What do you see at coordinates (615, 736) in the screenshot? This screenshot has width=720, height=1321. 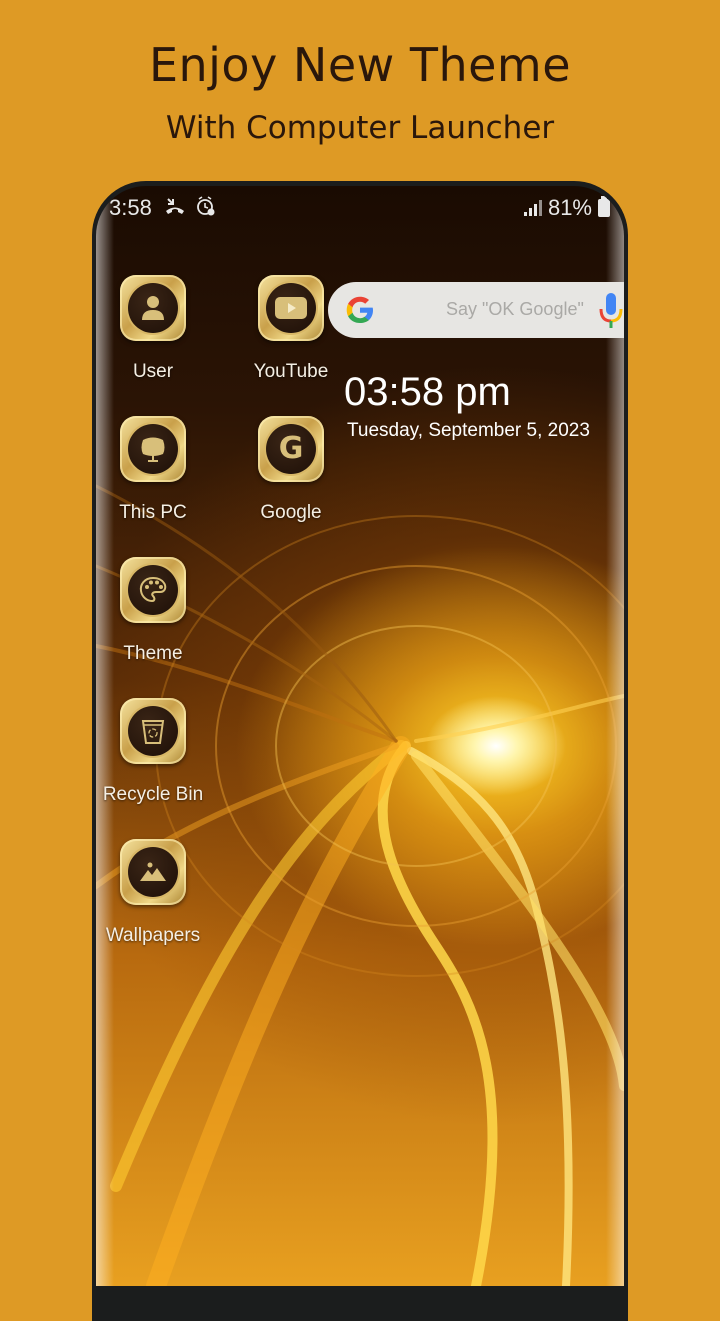 I see `screen-edge-highlight-right` at bounding box center [615, 736].